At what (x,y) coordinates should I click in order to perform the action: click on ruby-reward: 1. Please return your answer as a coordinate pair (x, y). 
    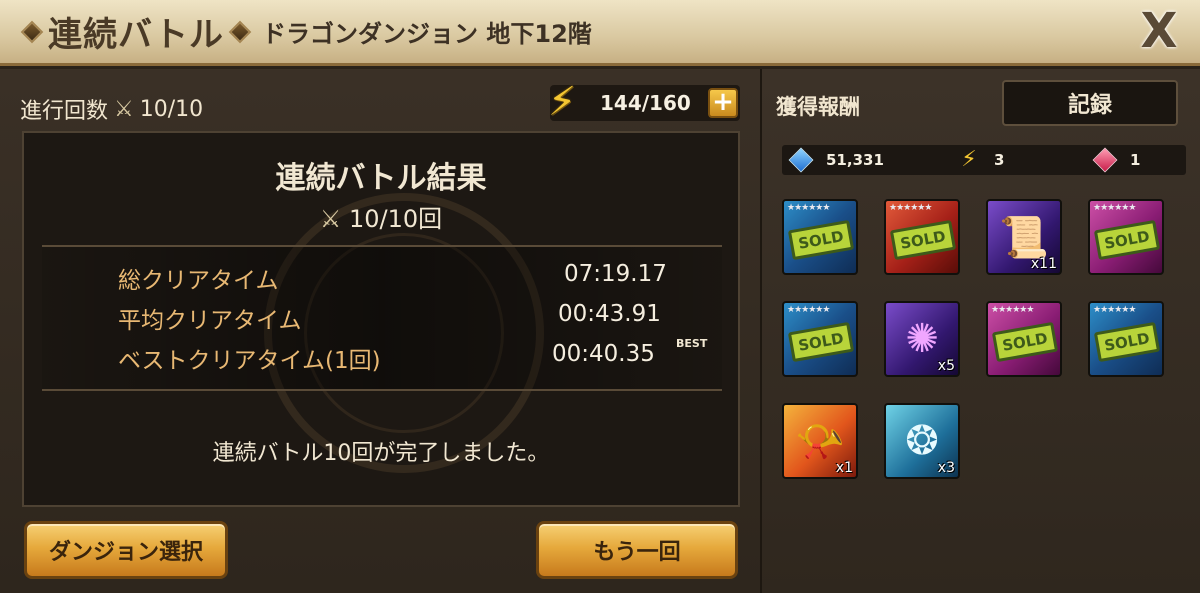
    Looking at the image, I should click on (1116, 160).